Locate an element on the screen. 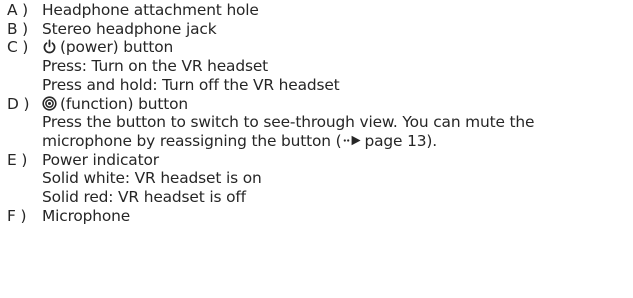  item-content: Microphone is located at coordinates (337, 216).